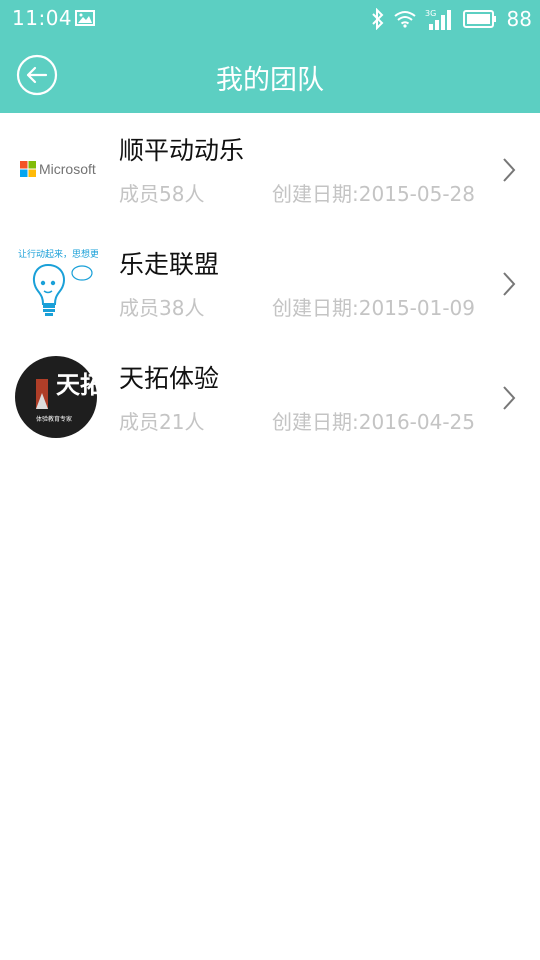  What do you see at coordinates (270, 80) in the screenshot?
I see `page-title: 我的团队` at bounding box center [270, 80].